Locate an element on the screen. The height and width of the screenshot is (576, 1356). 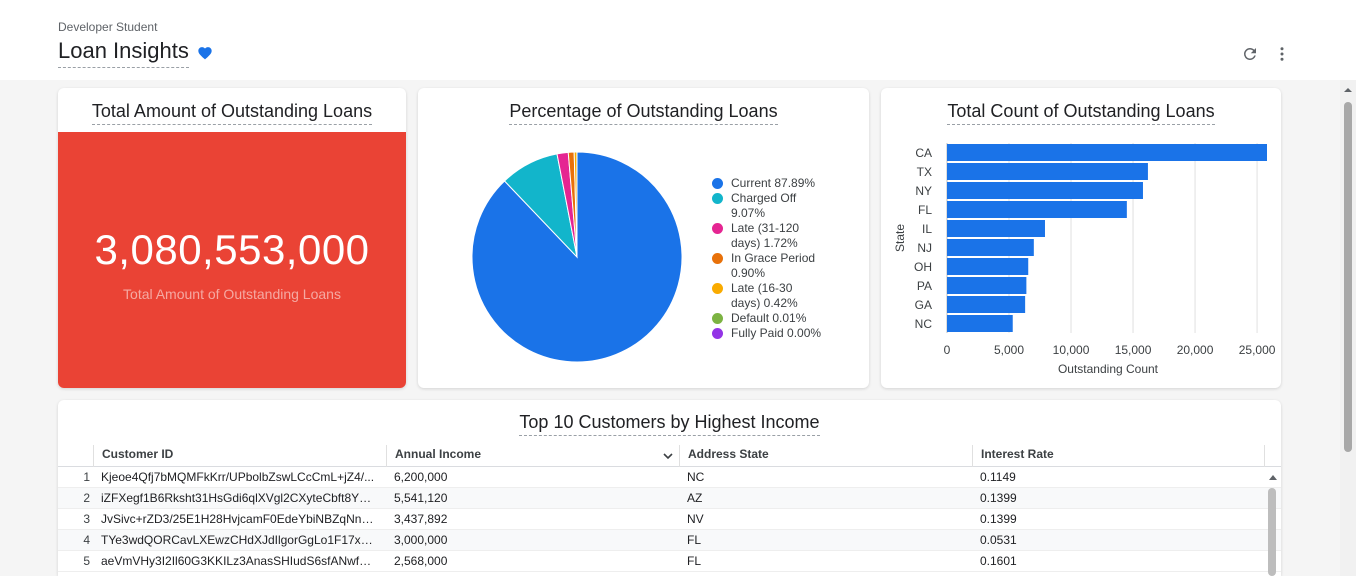
legend-item: Late (16-30 days) 0.42% is located at coordinates (787, 296).